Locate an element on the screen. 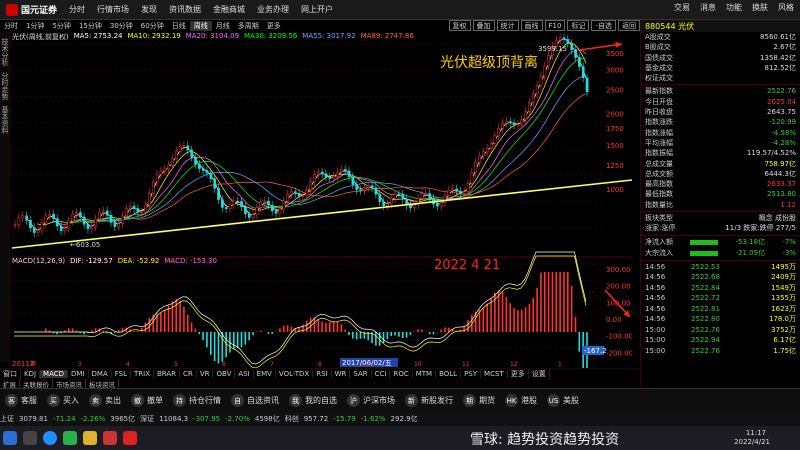 The height and width of the screenshot is (450, 800). indicator-13: VOL-TDX is located at coordinates (295, 374).